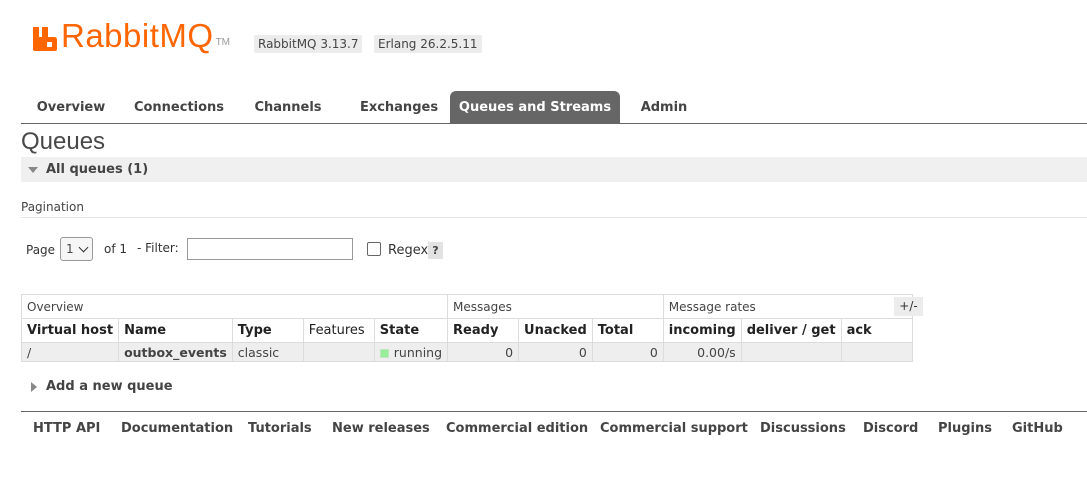 Image resolution: width=1087 pixels, height=477 pixels. Describe the element at coordinates (270, 249) in the screenshot. I see `filter-input` at that location.